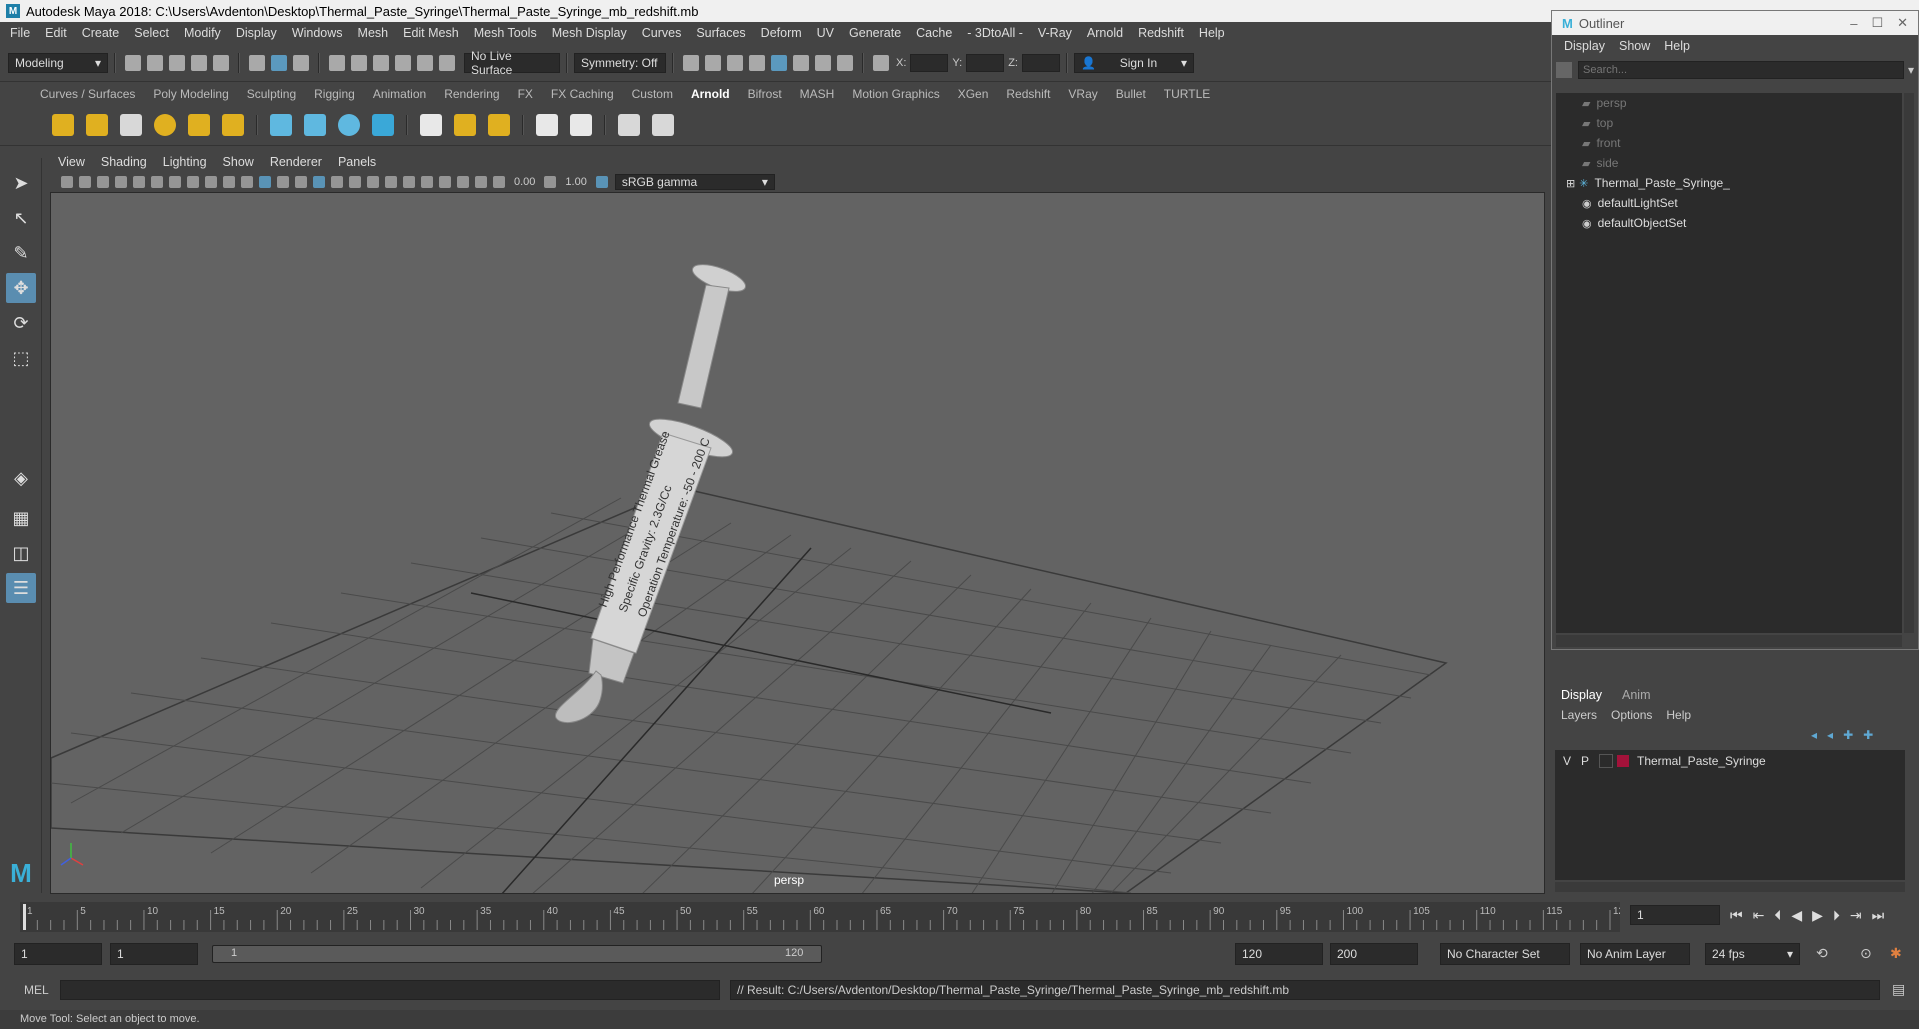 The height and width of the screenshot is (1029, 1919). I want to click on arnold-render-view-shelf-icon, so click(431, 124).